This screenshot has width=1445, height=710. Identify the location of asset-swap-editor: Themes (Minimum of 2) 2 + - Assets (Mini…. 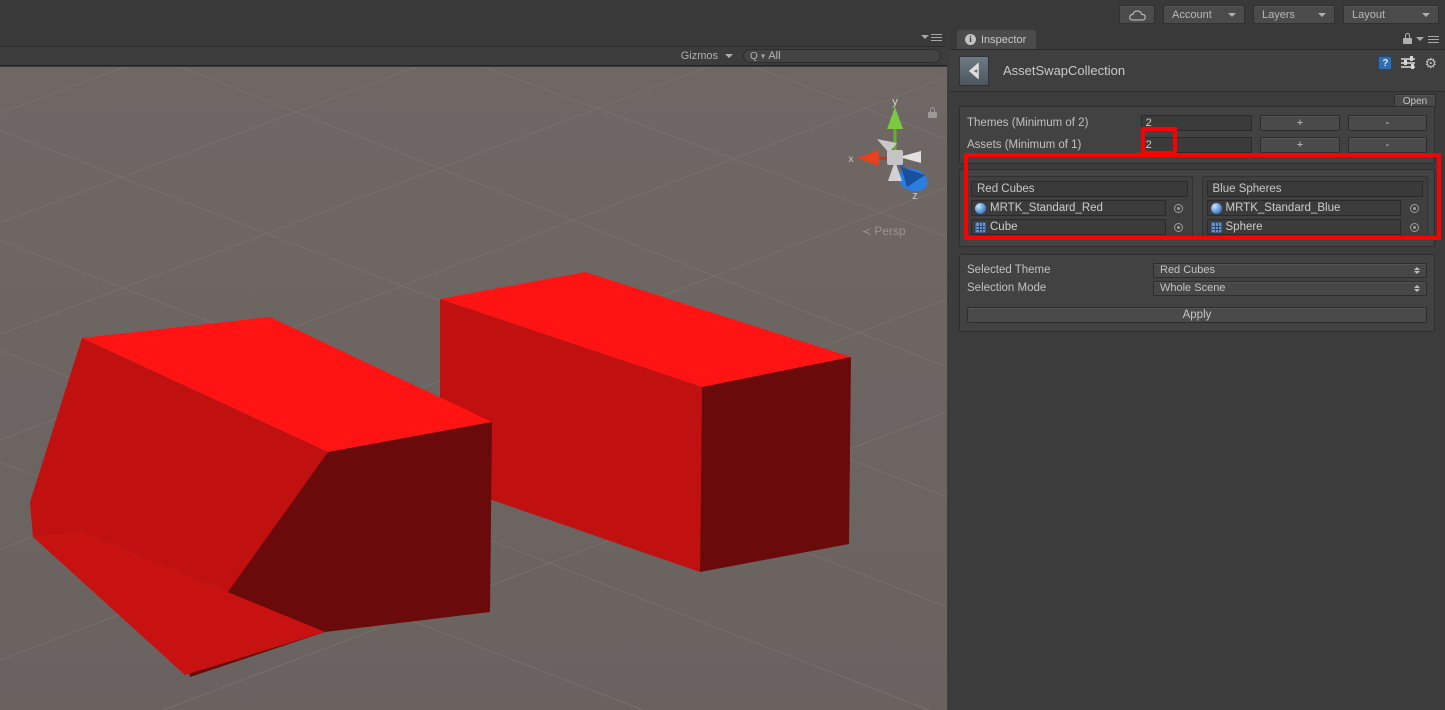
(1197, 212).